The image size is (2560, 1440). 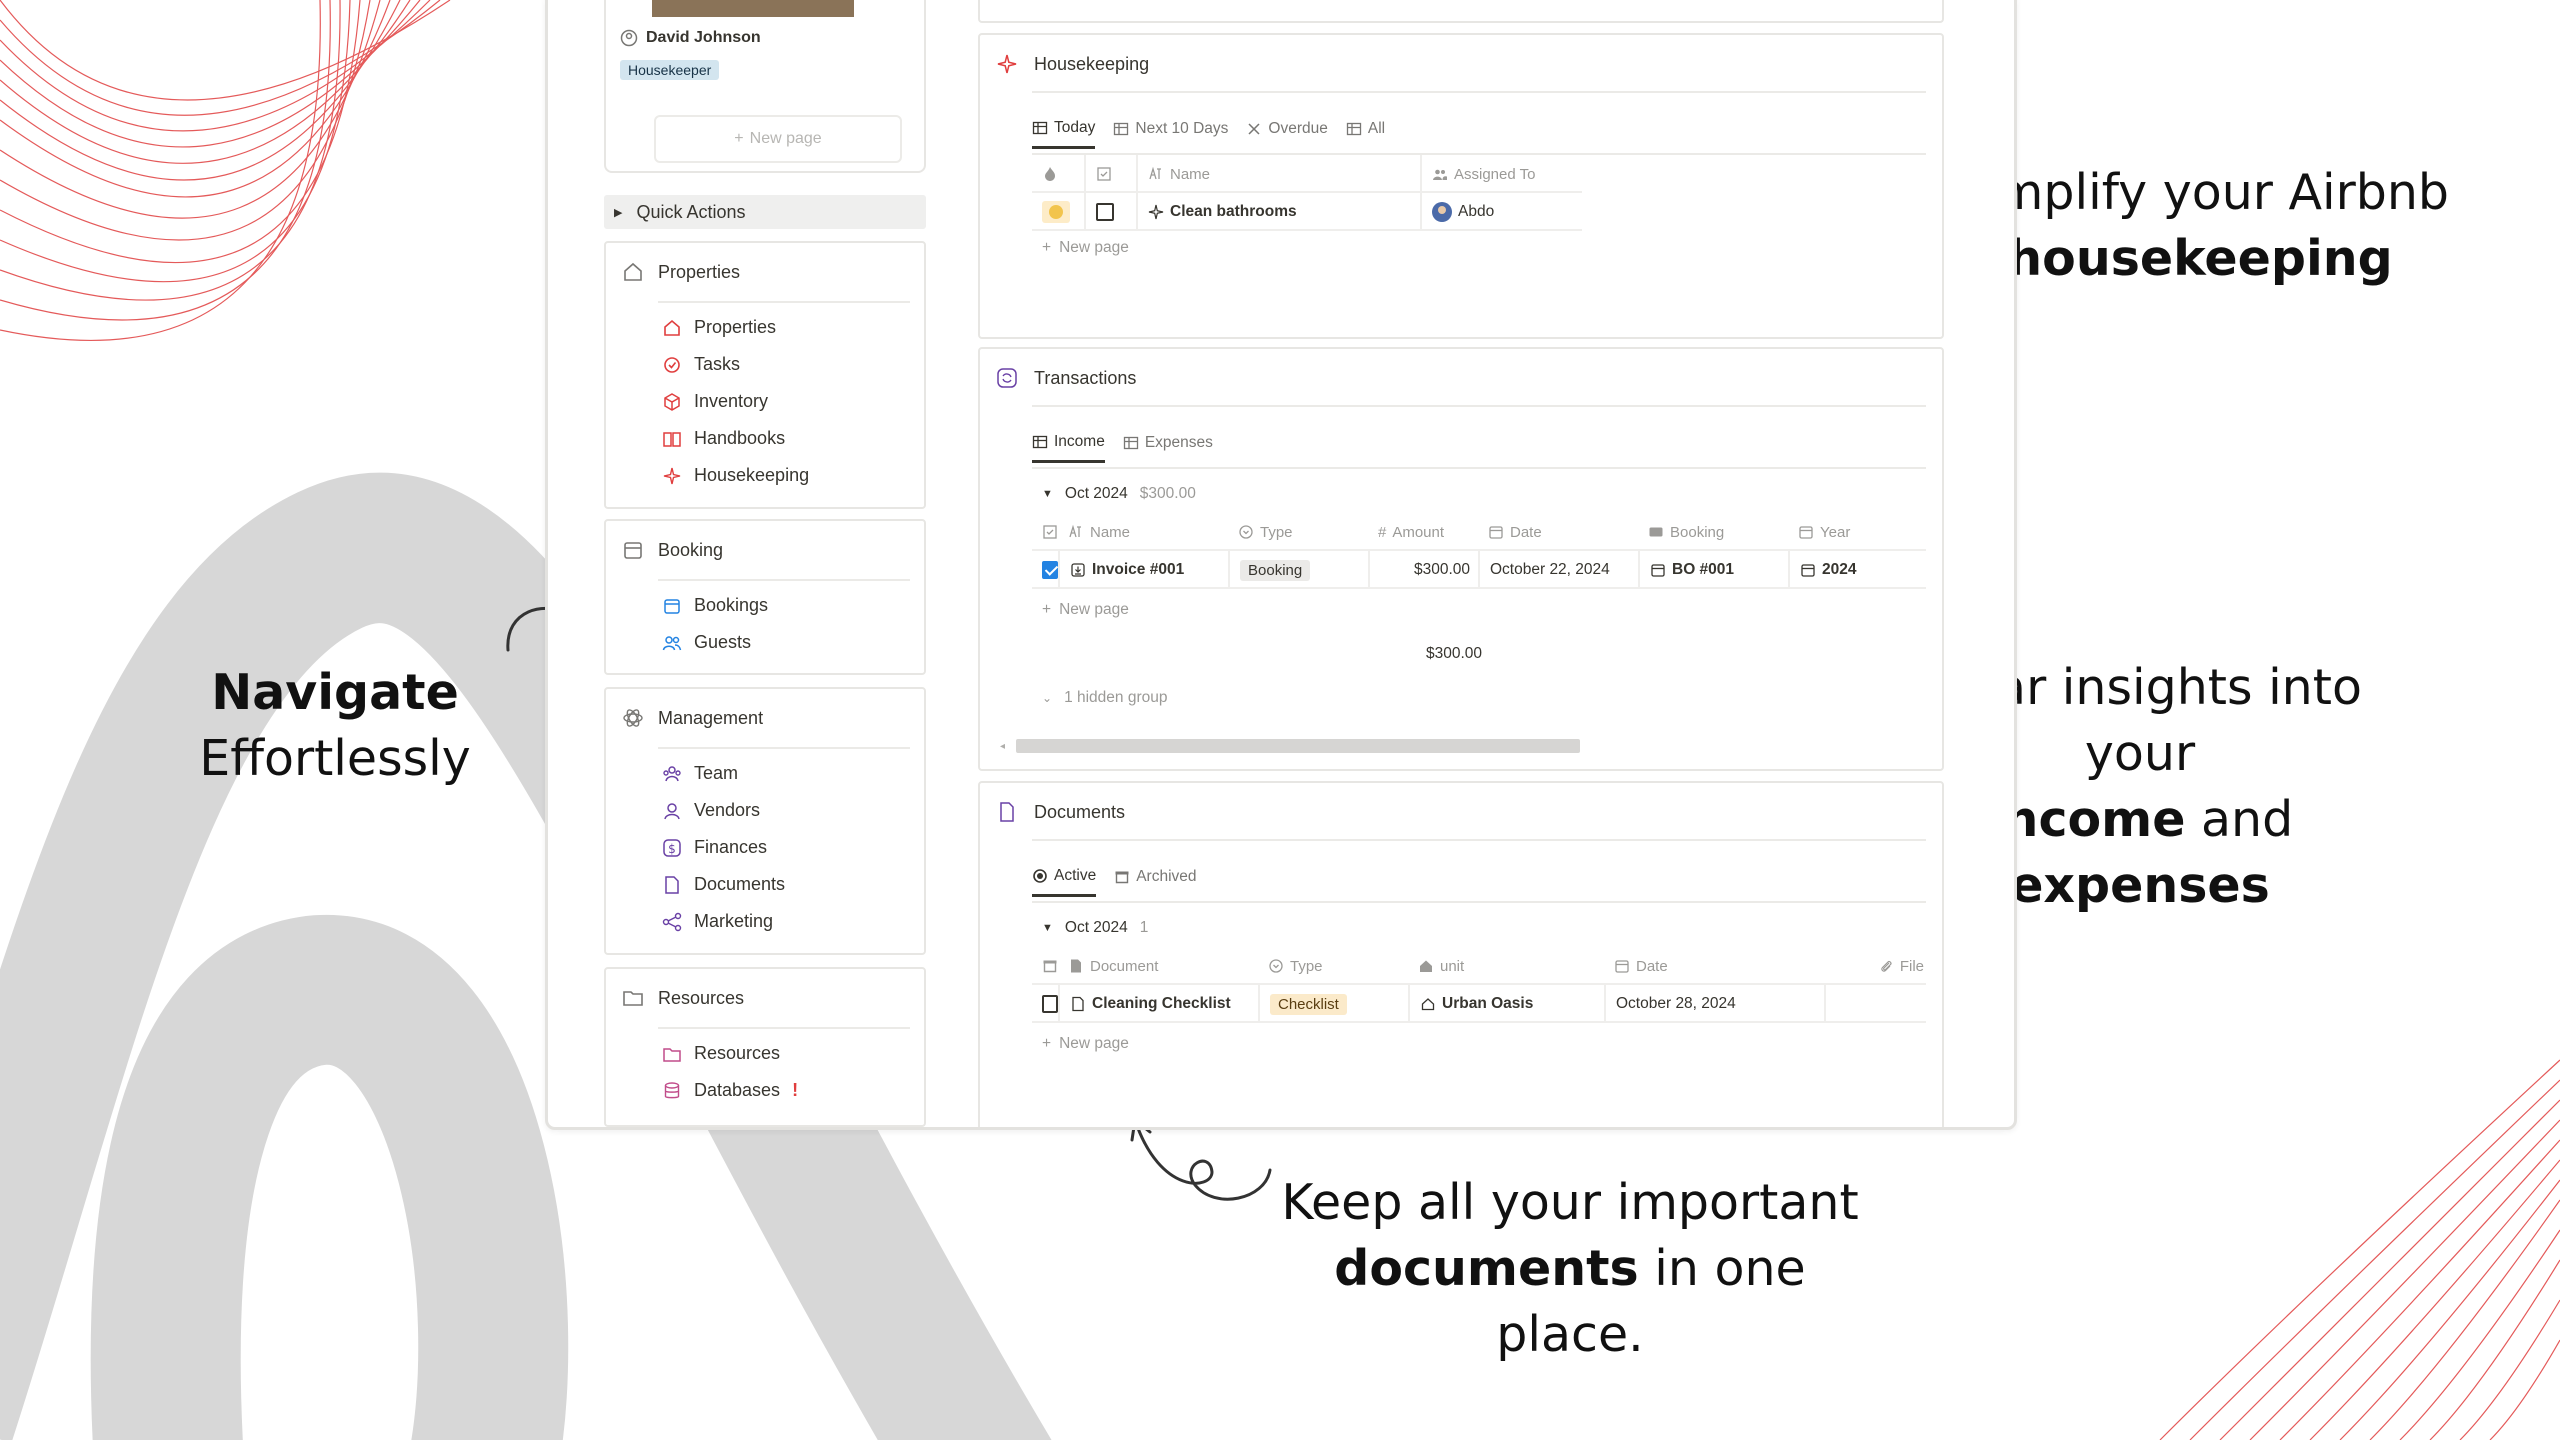 What do you see at coordinates (1858, 570) in the screenshot?
I see `year-cell: 2024` at bounding box center [1858, 570].